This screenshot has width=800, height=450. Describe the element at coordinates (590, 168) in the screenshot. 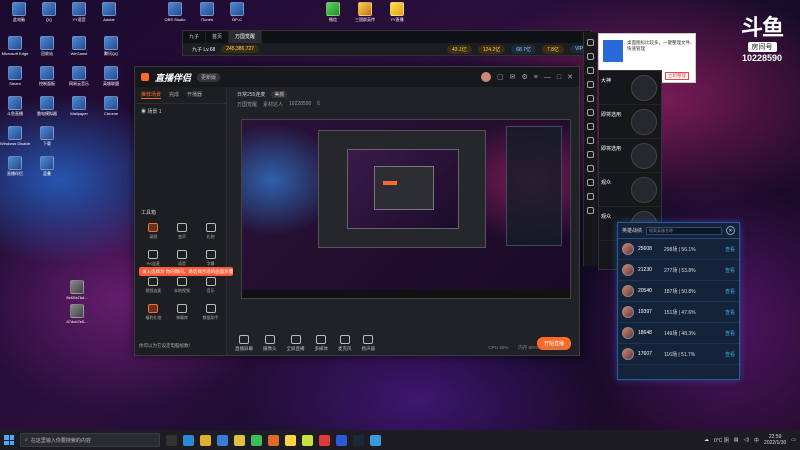

I see `more-icon` at that location.